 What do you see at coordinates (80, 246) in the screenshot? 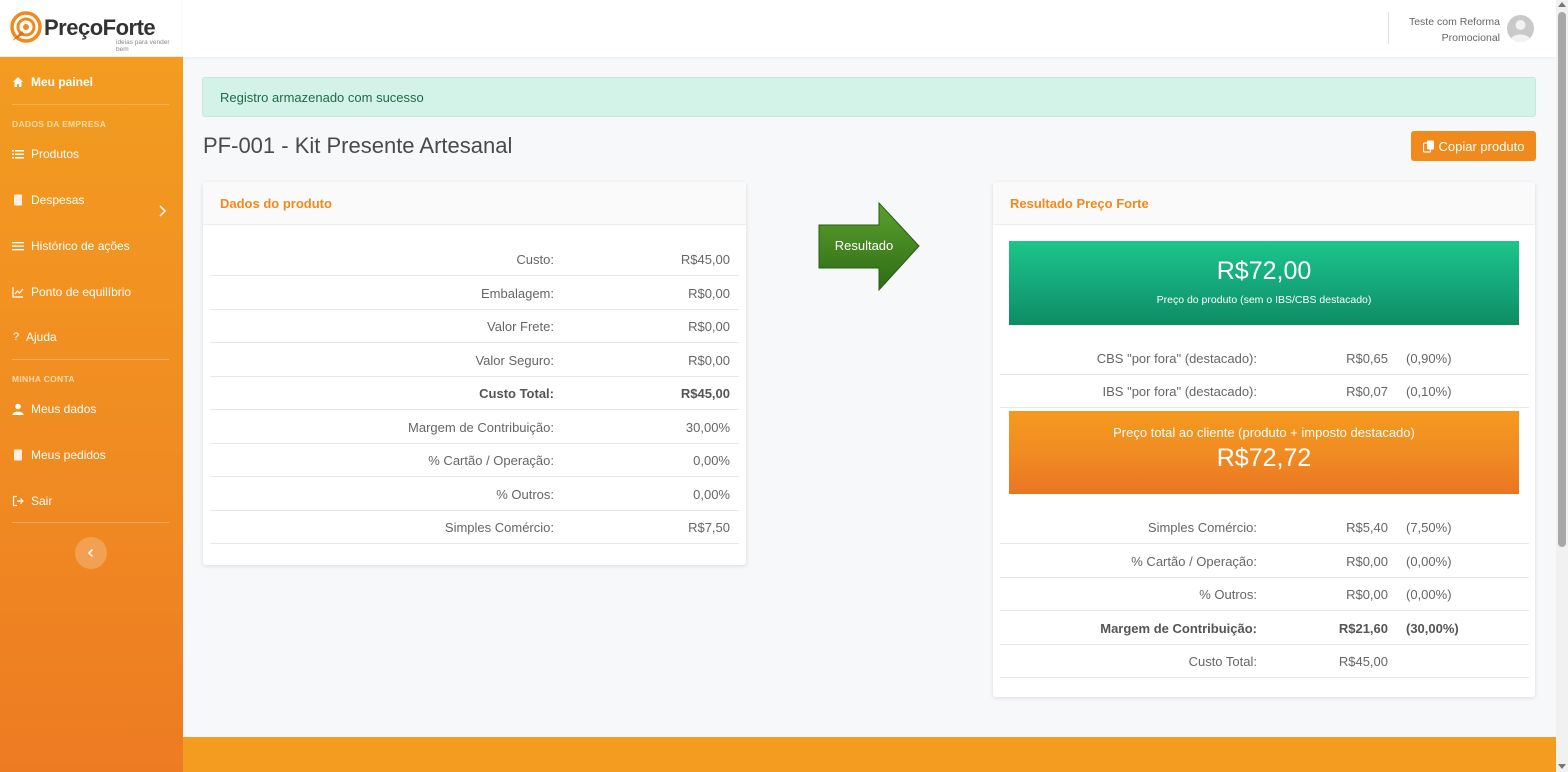
I see `sidebar-item-label: Histórico de ações` at bounding box center [80, 246].